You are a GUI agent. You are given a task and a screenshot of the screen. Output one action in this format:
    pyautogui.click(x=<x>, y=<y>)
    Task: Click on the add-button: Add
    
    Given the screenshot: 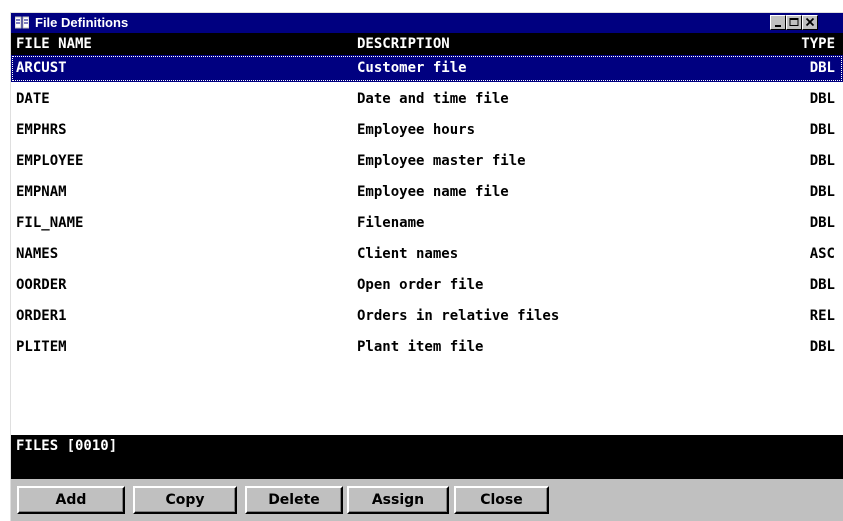 What is the action you would take?
    pyautogui.click(x=71, y=500)
    